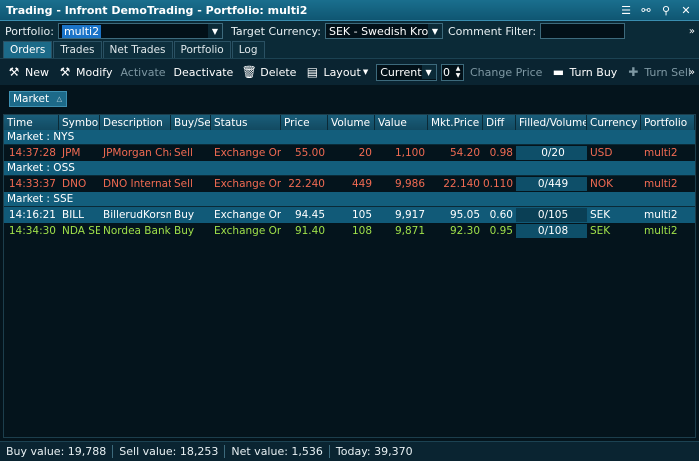 This screenshot has height=461, width=699. I want to click on col-portfolio: Portfolio, so click(668, 122).